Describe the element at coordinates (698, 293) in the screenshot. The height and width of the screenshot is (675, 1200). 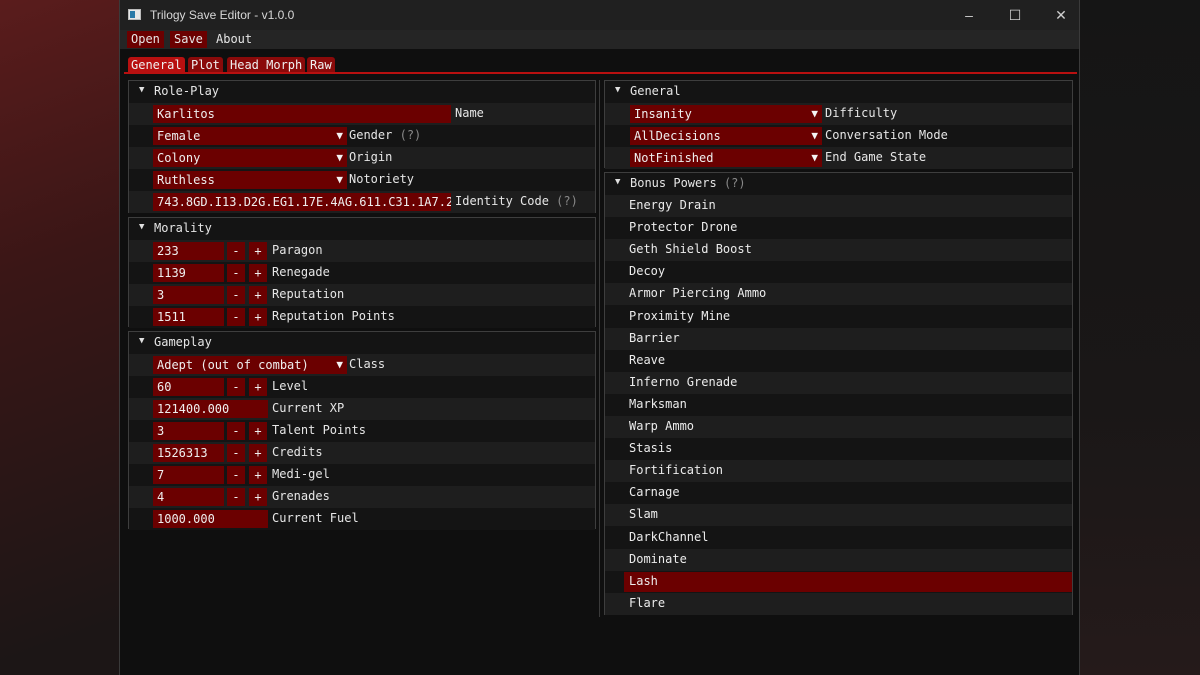
I see `bonus-power-label: Armor Piercing Ammo` at that location.